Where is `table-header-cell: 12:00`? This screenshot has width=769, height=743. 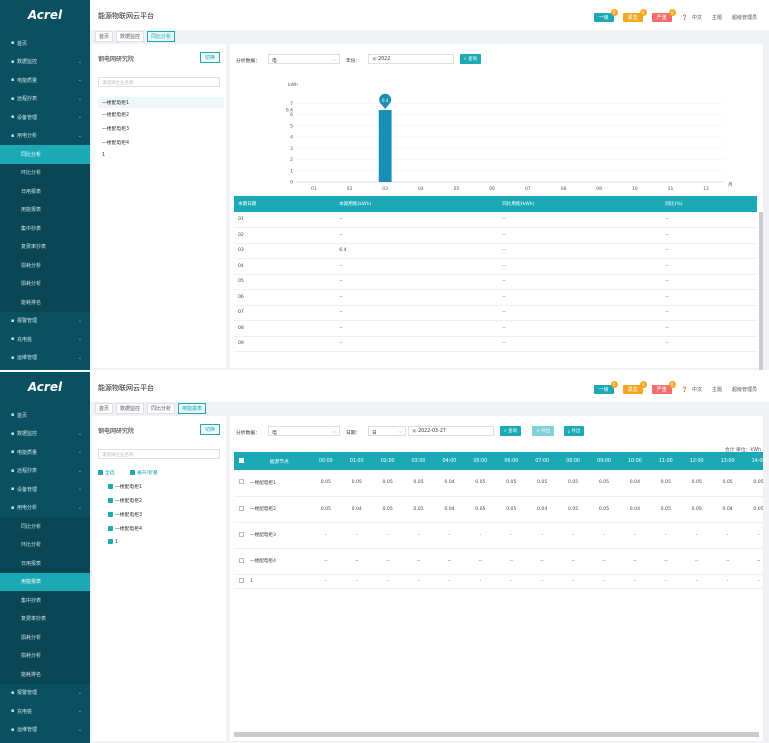
table-header-cell: 12:00 is located at coordinates (697, 461).